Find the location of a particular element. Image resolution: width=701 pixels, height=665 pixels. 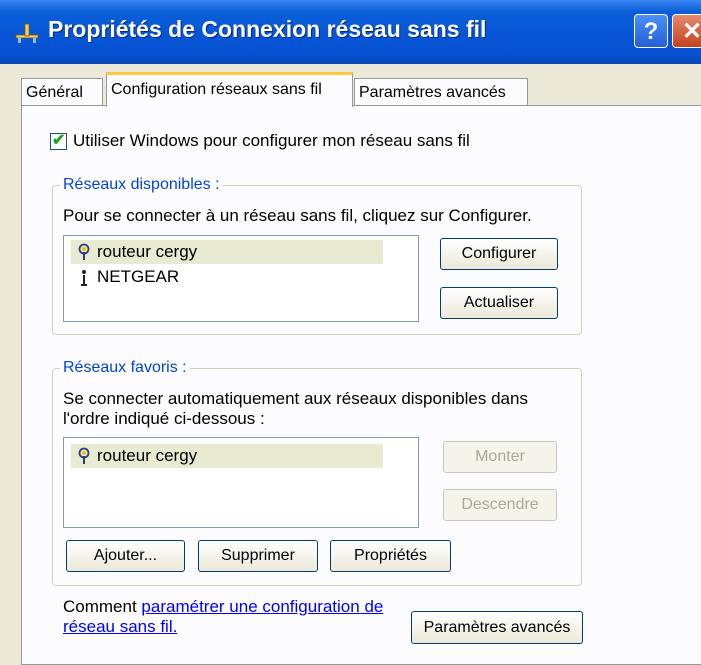

configure-button: Configurer is located at coordinates (499, 254).